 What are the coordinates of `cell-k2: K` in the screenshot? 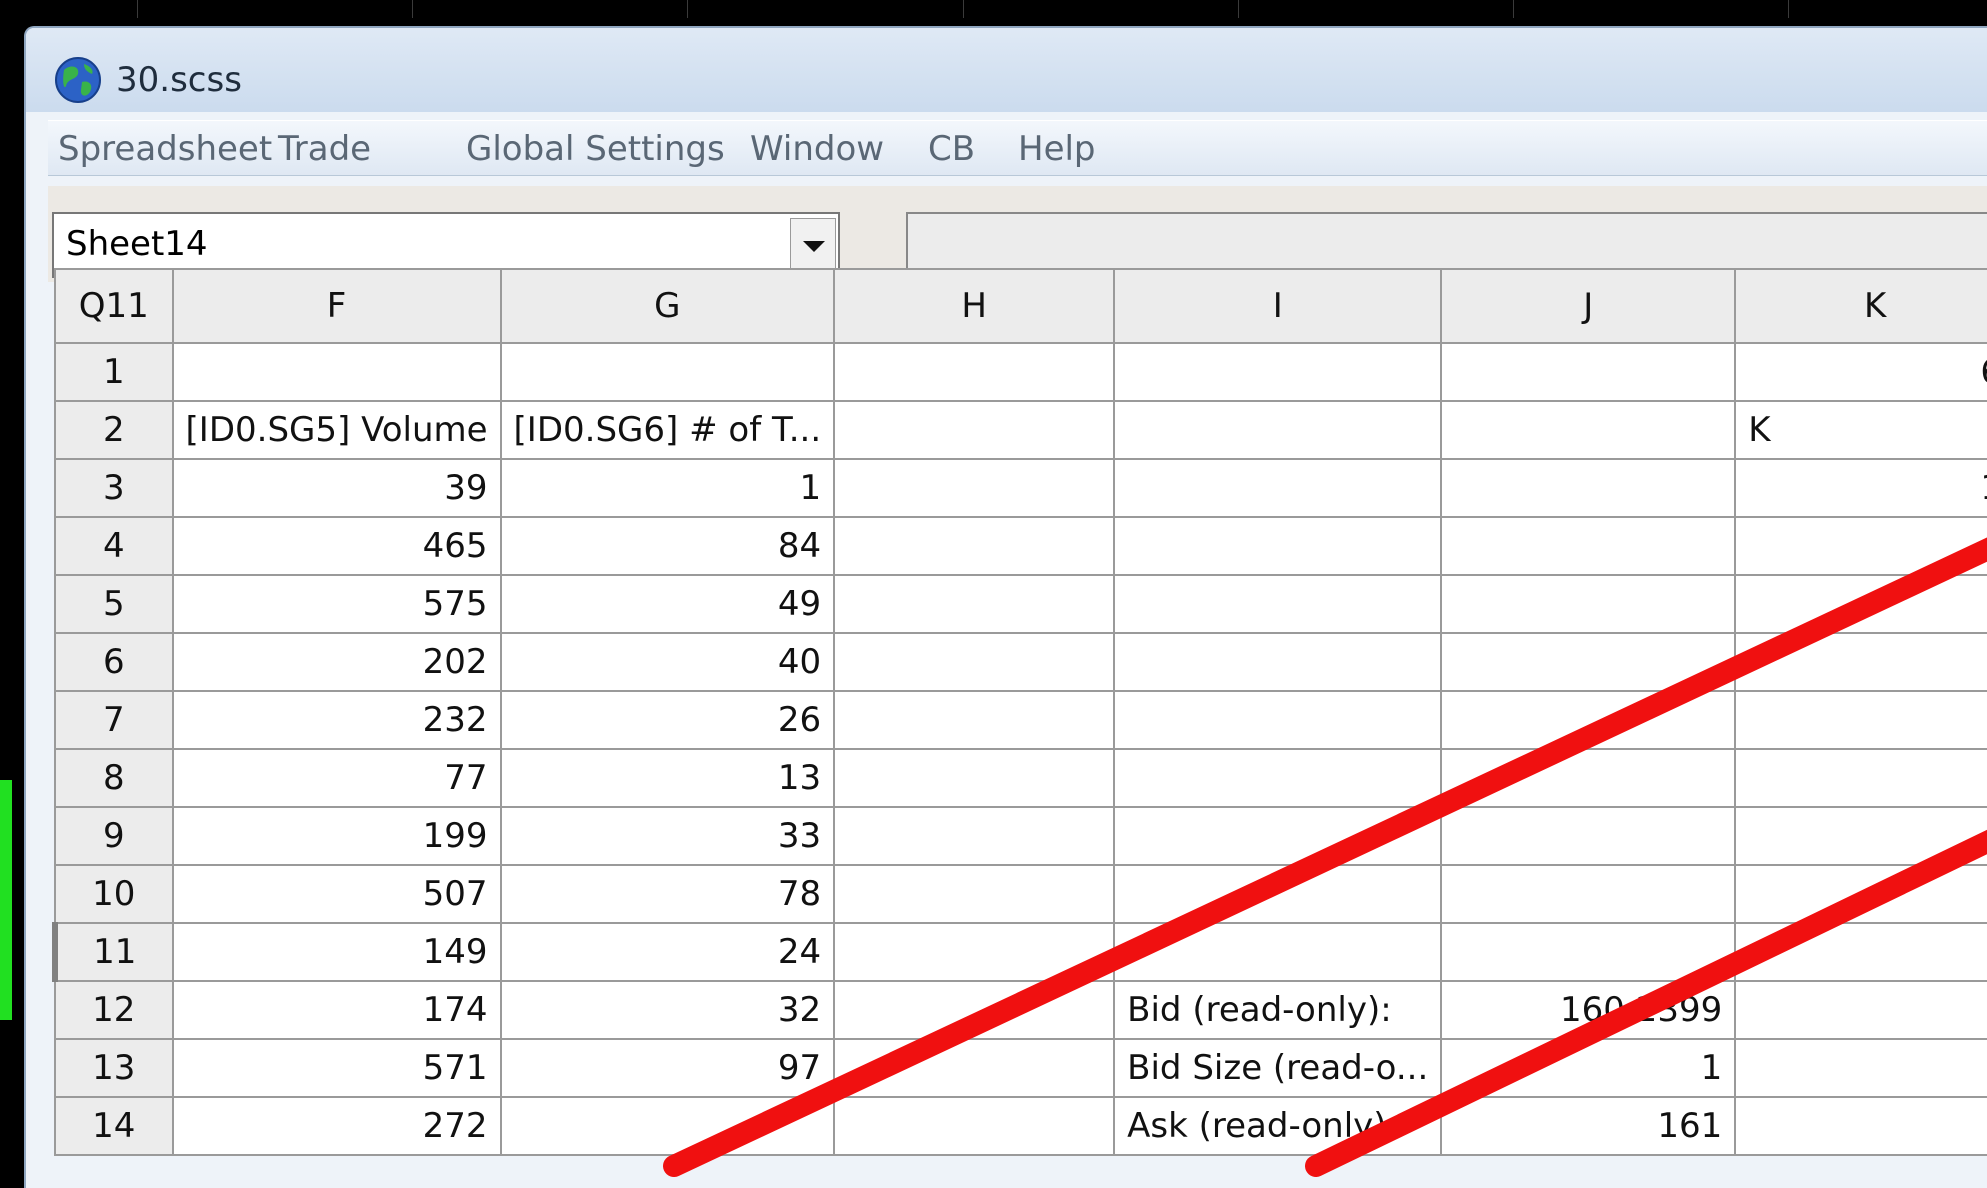 It's located at (1860, 430).